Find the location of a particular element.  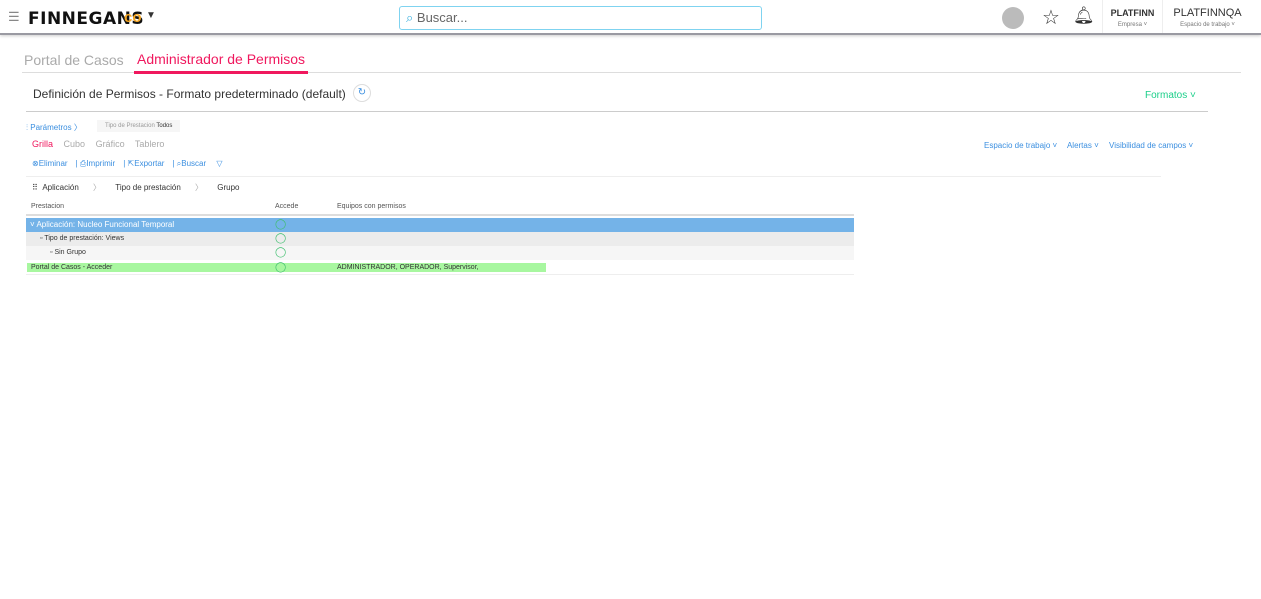

drag-icon: ⠿ is located at coordinates (35, 187).